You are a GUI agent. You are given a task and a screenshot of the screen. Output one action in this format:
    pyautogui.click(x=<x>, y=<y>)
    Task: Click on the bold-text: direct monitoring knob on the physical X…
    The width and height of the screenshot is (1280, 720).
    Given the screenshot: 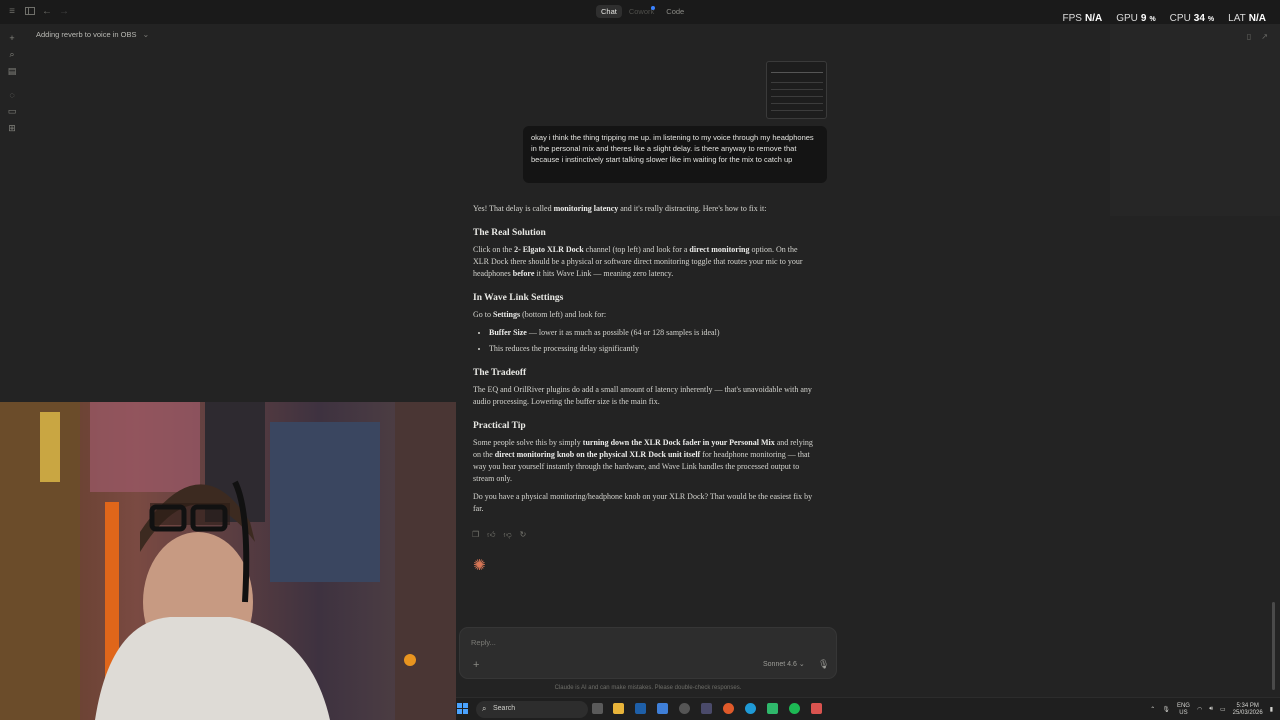 What is the action you would take?
    pyautogui.click(x=597, y=454)
    